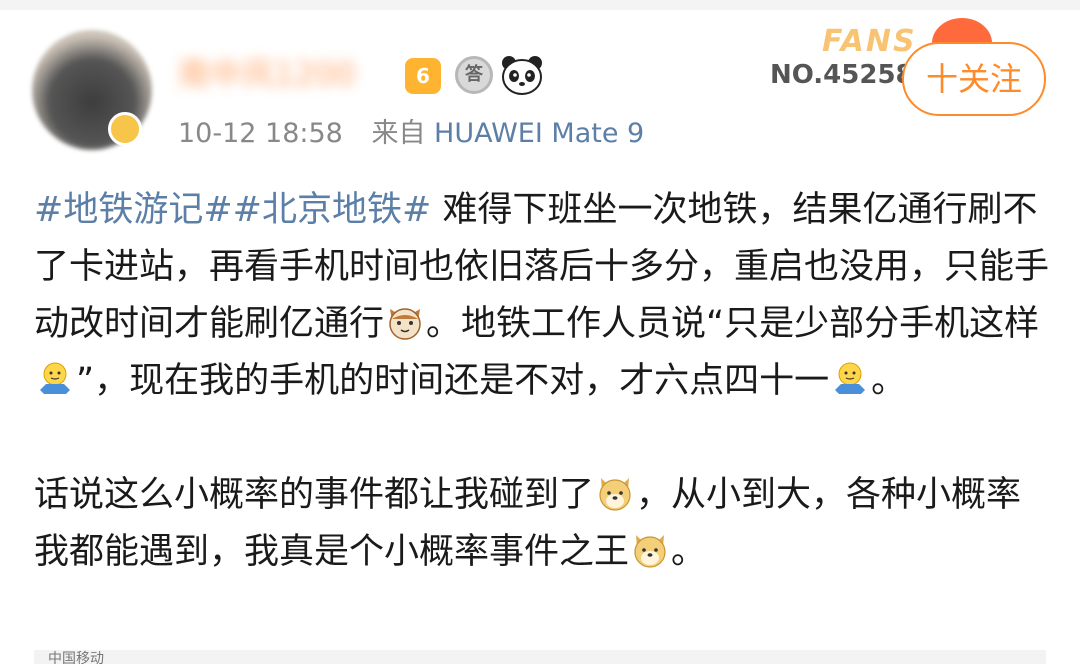 Image resolution: width=1080 pixels, height=664 pixels. I want to click on post-text: ”，现在我的手机的时间还是不对，才六点四十一, so click(453, 381).